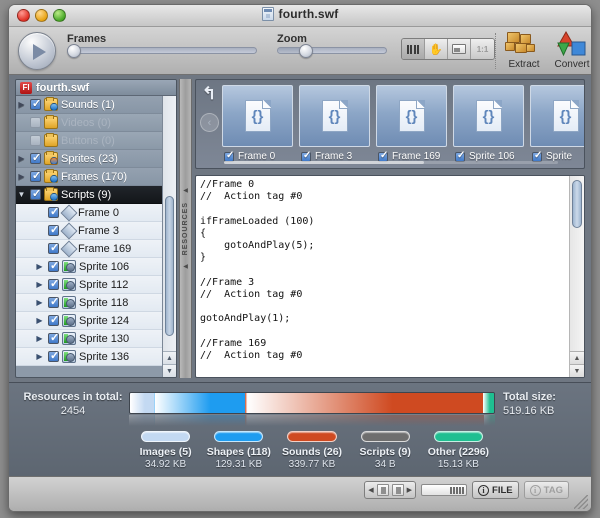  Describe the element at coordinates (89, 267) in the screenshot. I see `tree-row-sprite-106: ▶ Sprite 106` at that location.